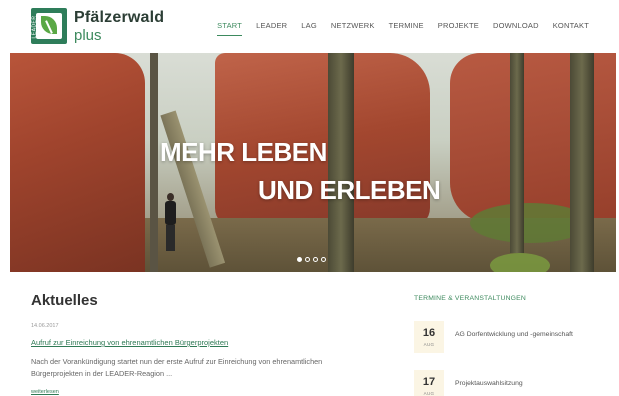 Image resolution: width=619 pixels, height=396 pixels. What do you see at coordinates (229, 28) in the screenshot?
I see `nav-item-start: START` at bounding box center [229, 28].